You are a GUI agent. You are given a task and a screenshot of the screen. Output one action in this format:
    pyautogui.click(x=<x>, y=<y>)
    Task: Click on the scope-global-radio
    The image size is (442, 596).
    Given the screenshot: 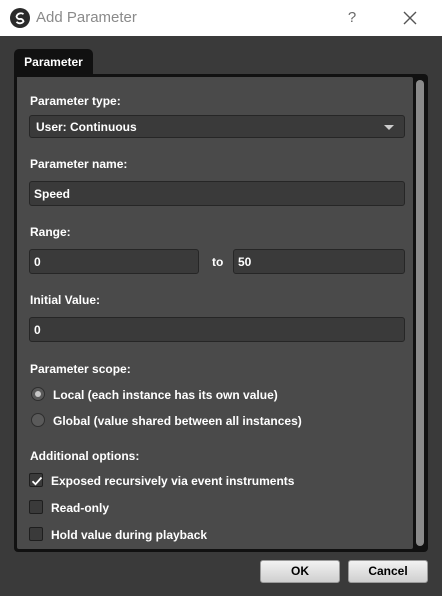 What is the action you would take?
    pyautogui.click(x=38, y=420)
    